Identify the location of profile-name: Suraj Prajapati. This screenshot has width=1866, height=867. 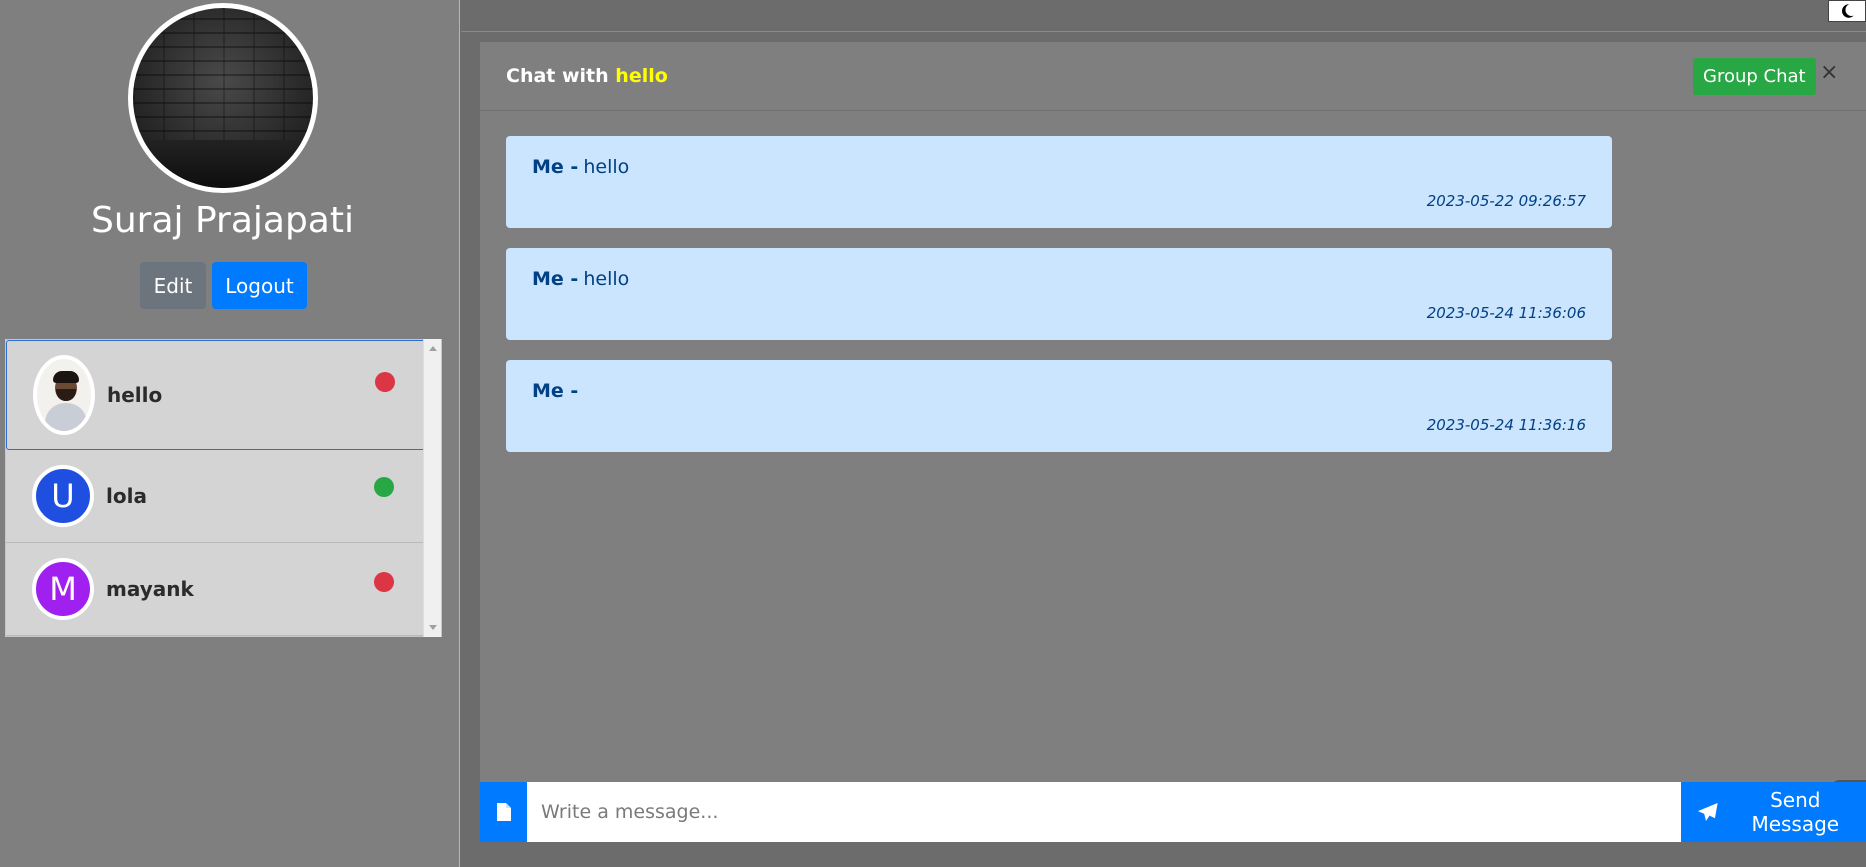
(222, 220).